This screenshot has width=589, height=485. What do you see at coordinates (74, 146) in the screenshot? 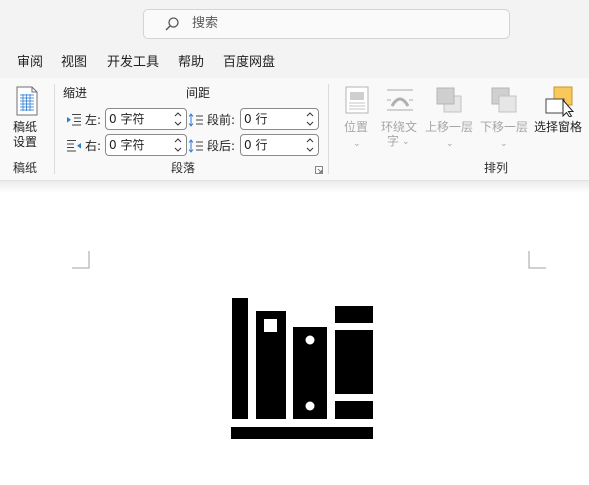
I see `indent-right-icon` at bounding box center [74, 146].